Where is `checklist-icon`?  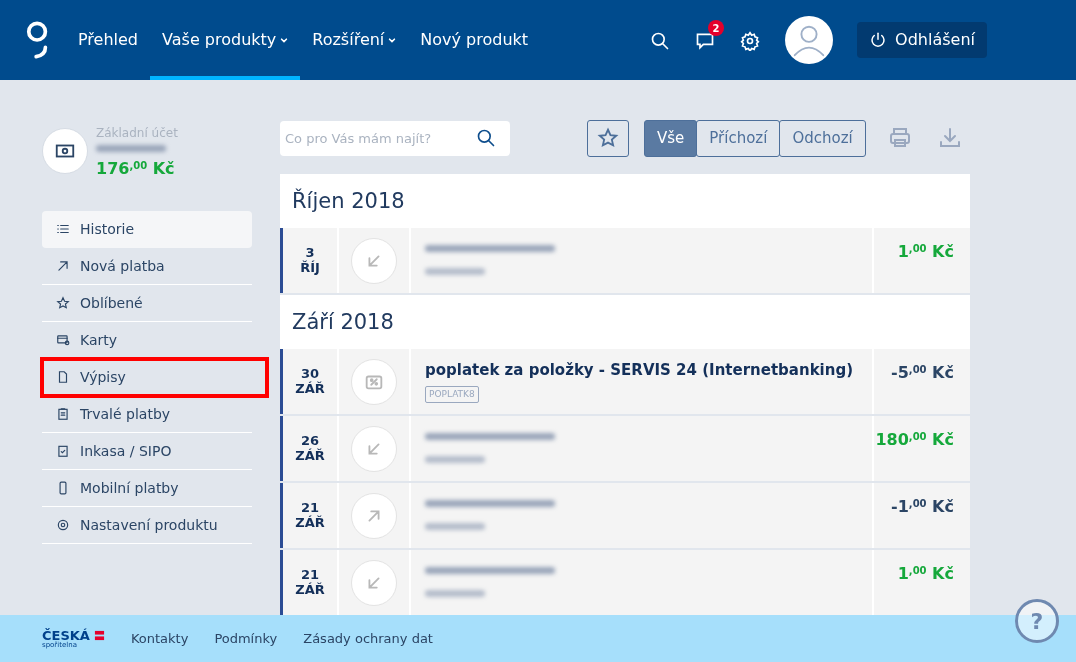
checklist-icon is located at coordinates (63, 451).